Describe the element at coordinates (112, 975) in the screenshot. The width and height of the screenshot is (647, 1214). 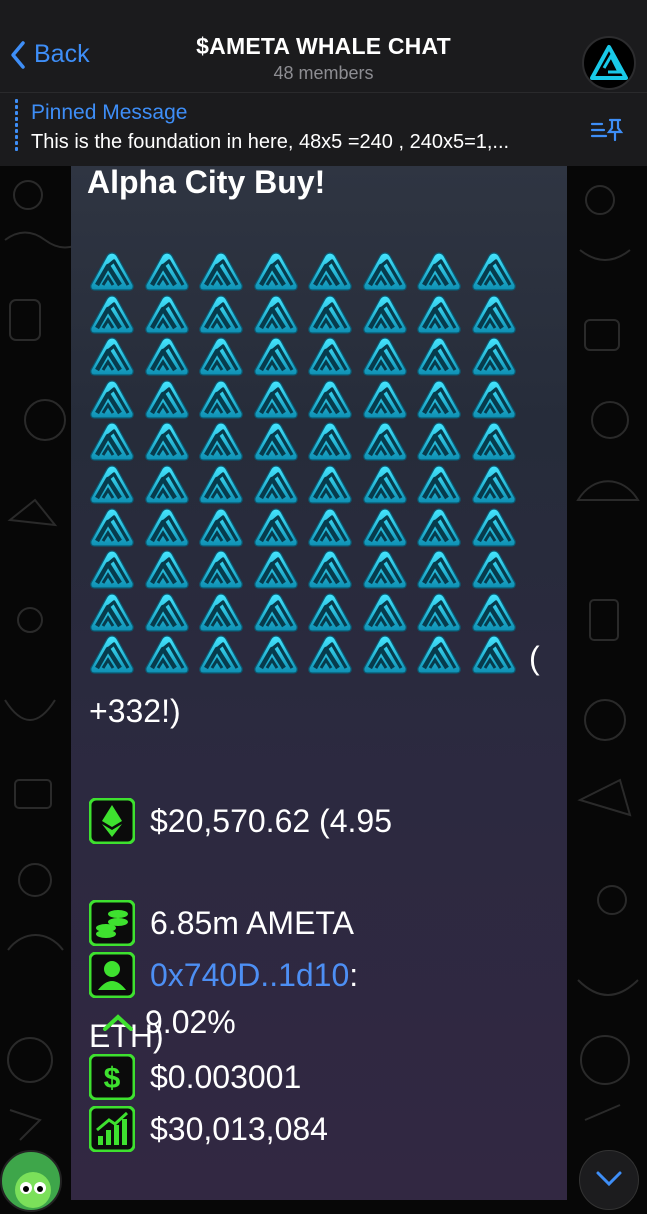
I see `user-icon` at that location.